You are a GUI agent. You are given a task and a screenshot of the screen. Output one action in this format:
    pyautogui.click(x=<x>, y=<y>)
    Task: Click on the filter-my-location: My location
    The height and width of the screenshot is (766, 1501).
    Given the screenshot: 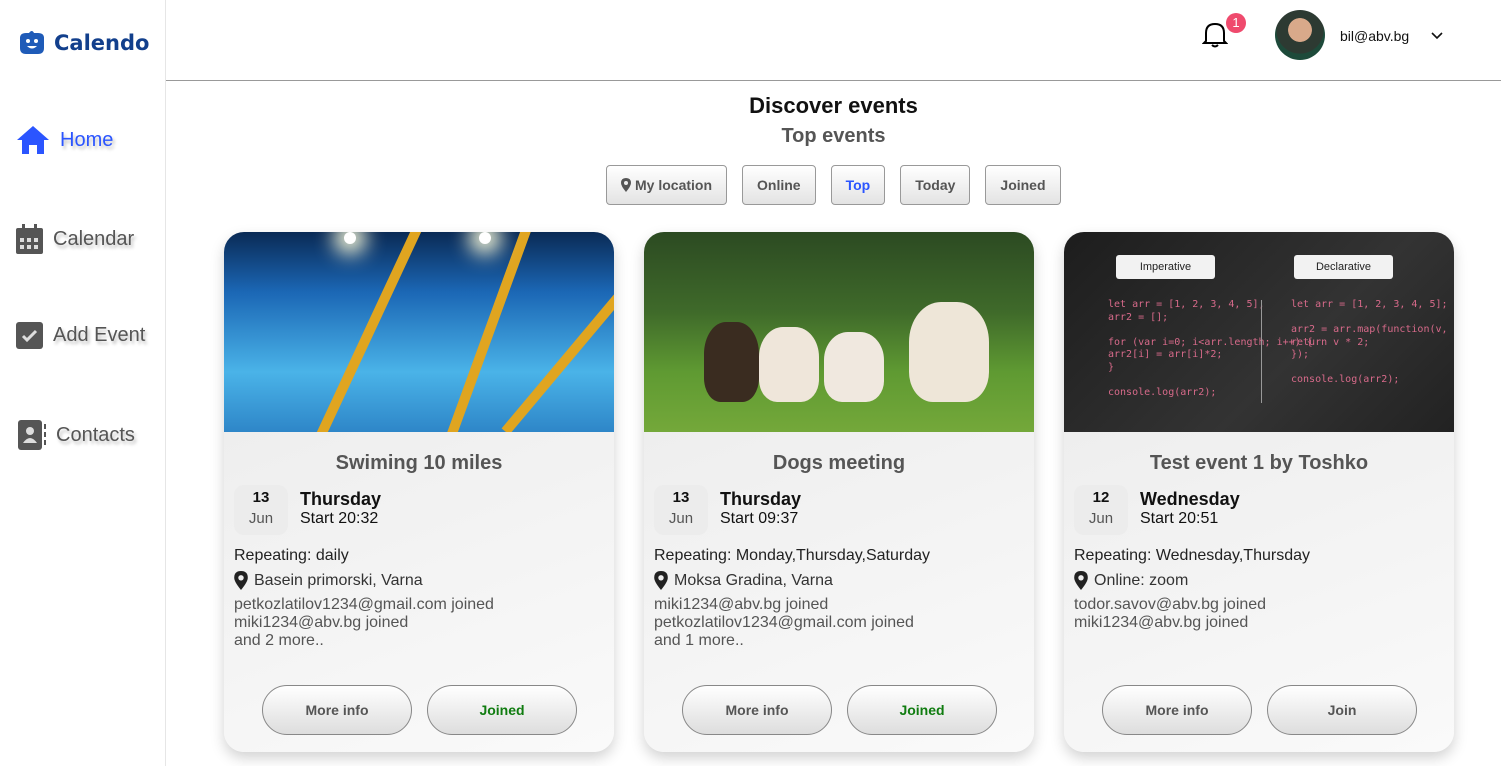 What is the action you would take?
    pyautogui.click(x=667, y=185)
    